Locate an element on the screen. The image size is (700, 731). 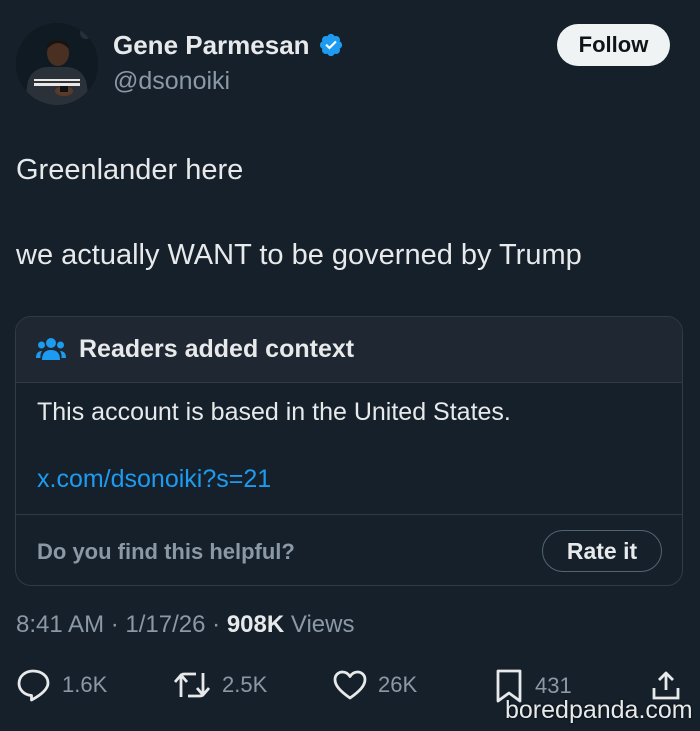
author-name: Gene Parmesan is located at coordinates (211, 45).